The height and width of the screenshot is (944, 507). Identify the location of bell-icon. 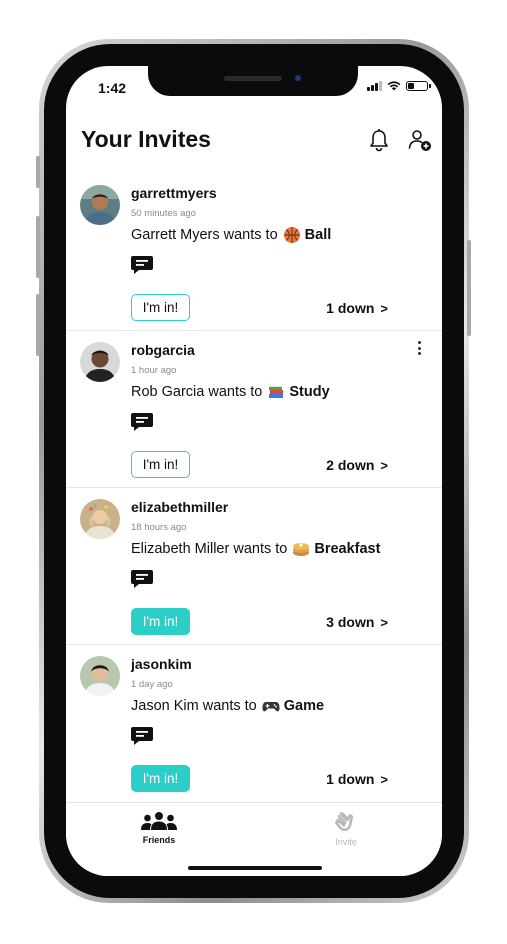
(379, 140).